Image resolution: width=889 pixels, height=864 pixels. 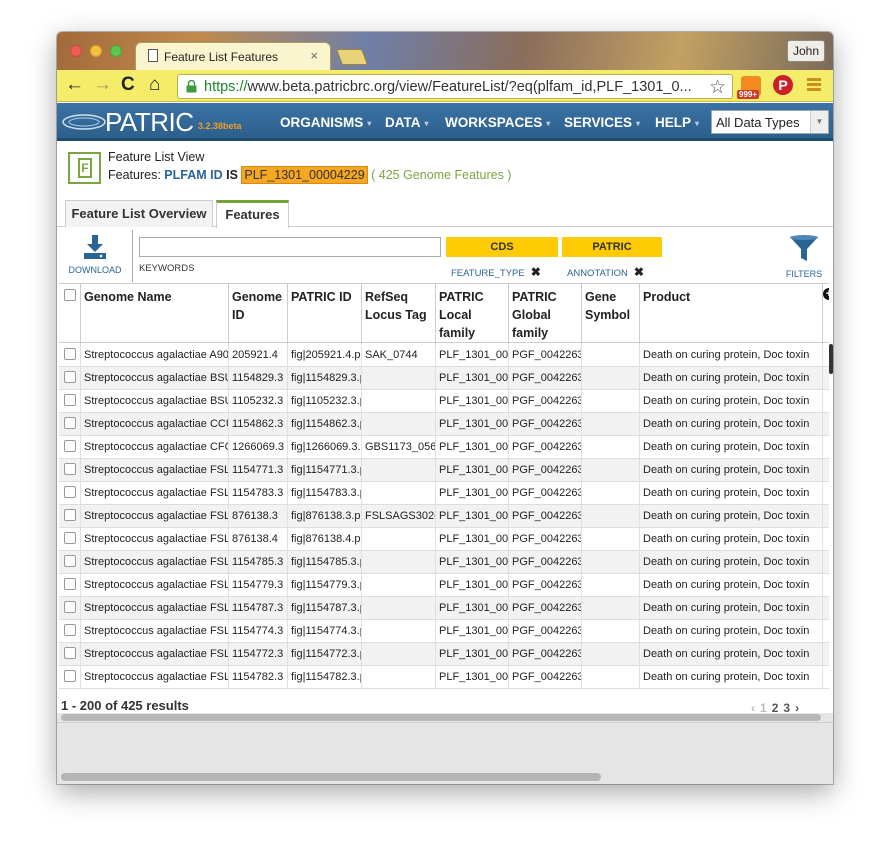 I want to click on global-family-cell: PGF_00422634, so click(x=545, y=424).